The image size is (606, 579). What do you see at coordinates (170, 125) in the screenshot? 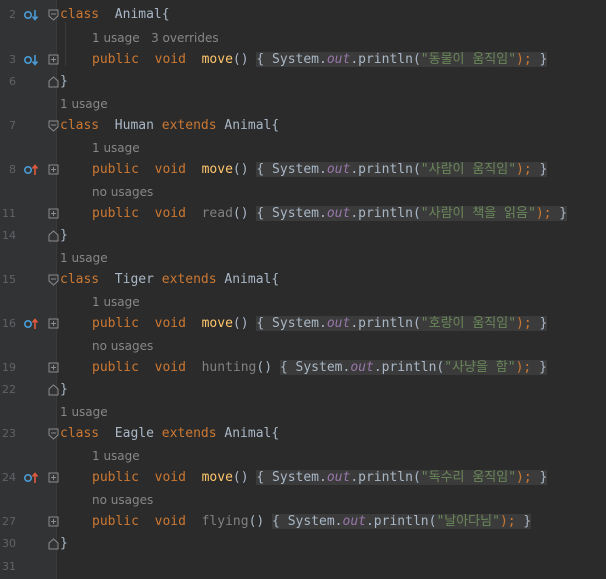
I see `class-declaration: class Human extends Animal{` at bounding box center [170, 125].